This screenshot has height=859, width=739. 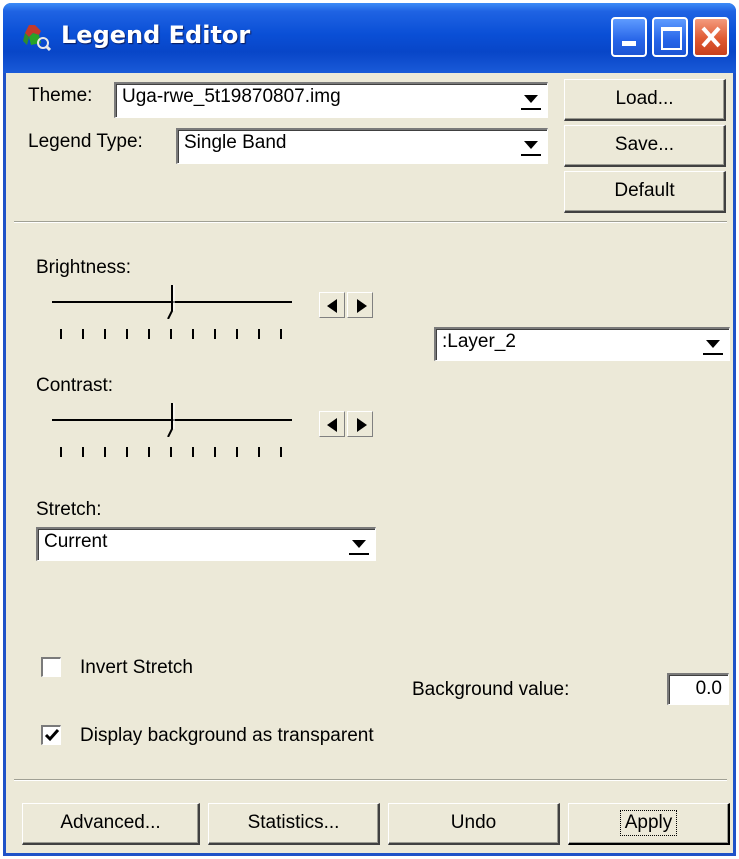 What do you see at coordinates (84, 267) in the screenshot?
I see `brightness-label: Brightness:` at bounding box center [84, 267].